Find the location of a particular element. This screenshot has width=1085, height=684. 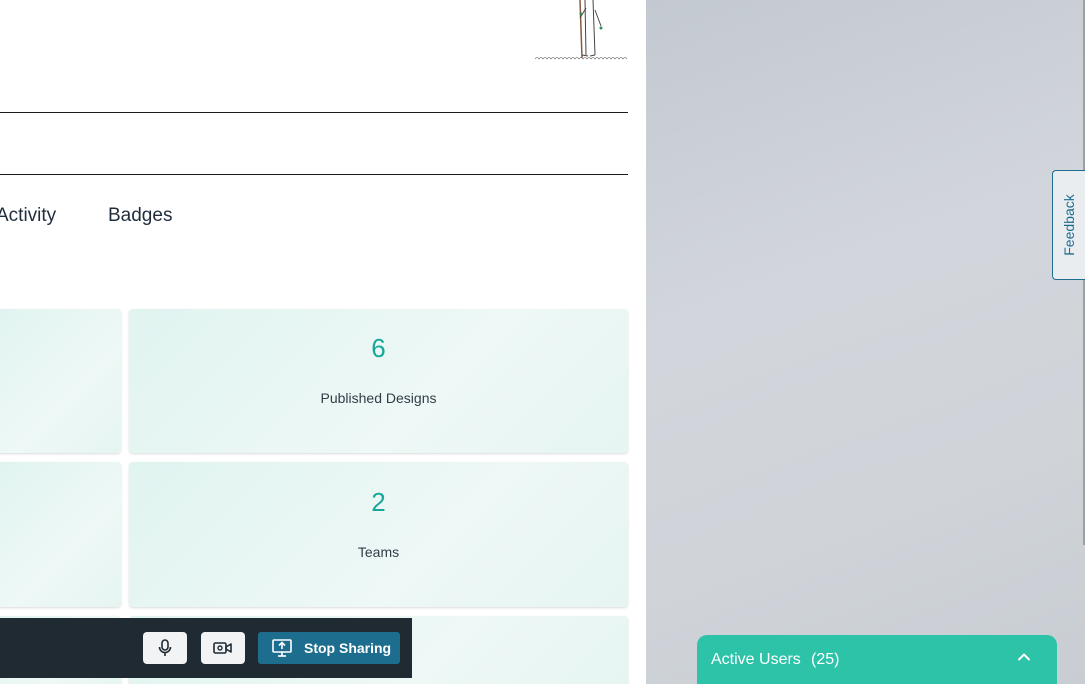

stop-sharing-label: Stop Sharing is located at coordinates (348, 648).